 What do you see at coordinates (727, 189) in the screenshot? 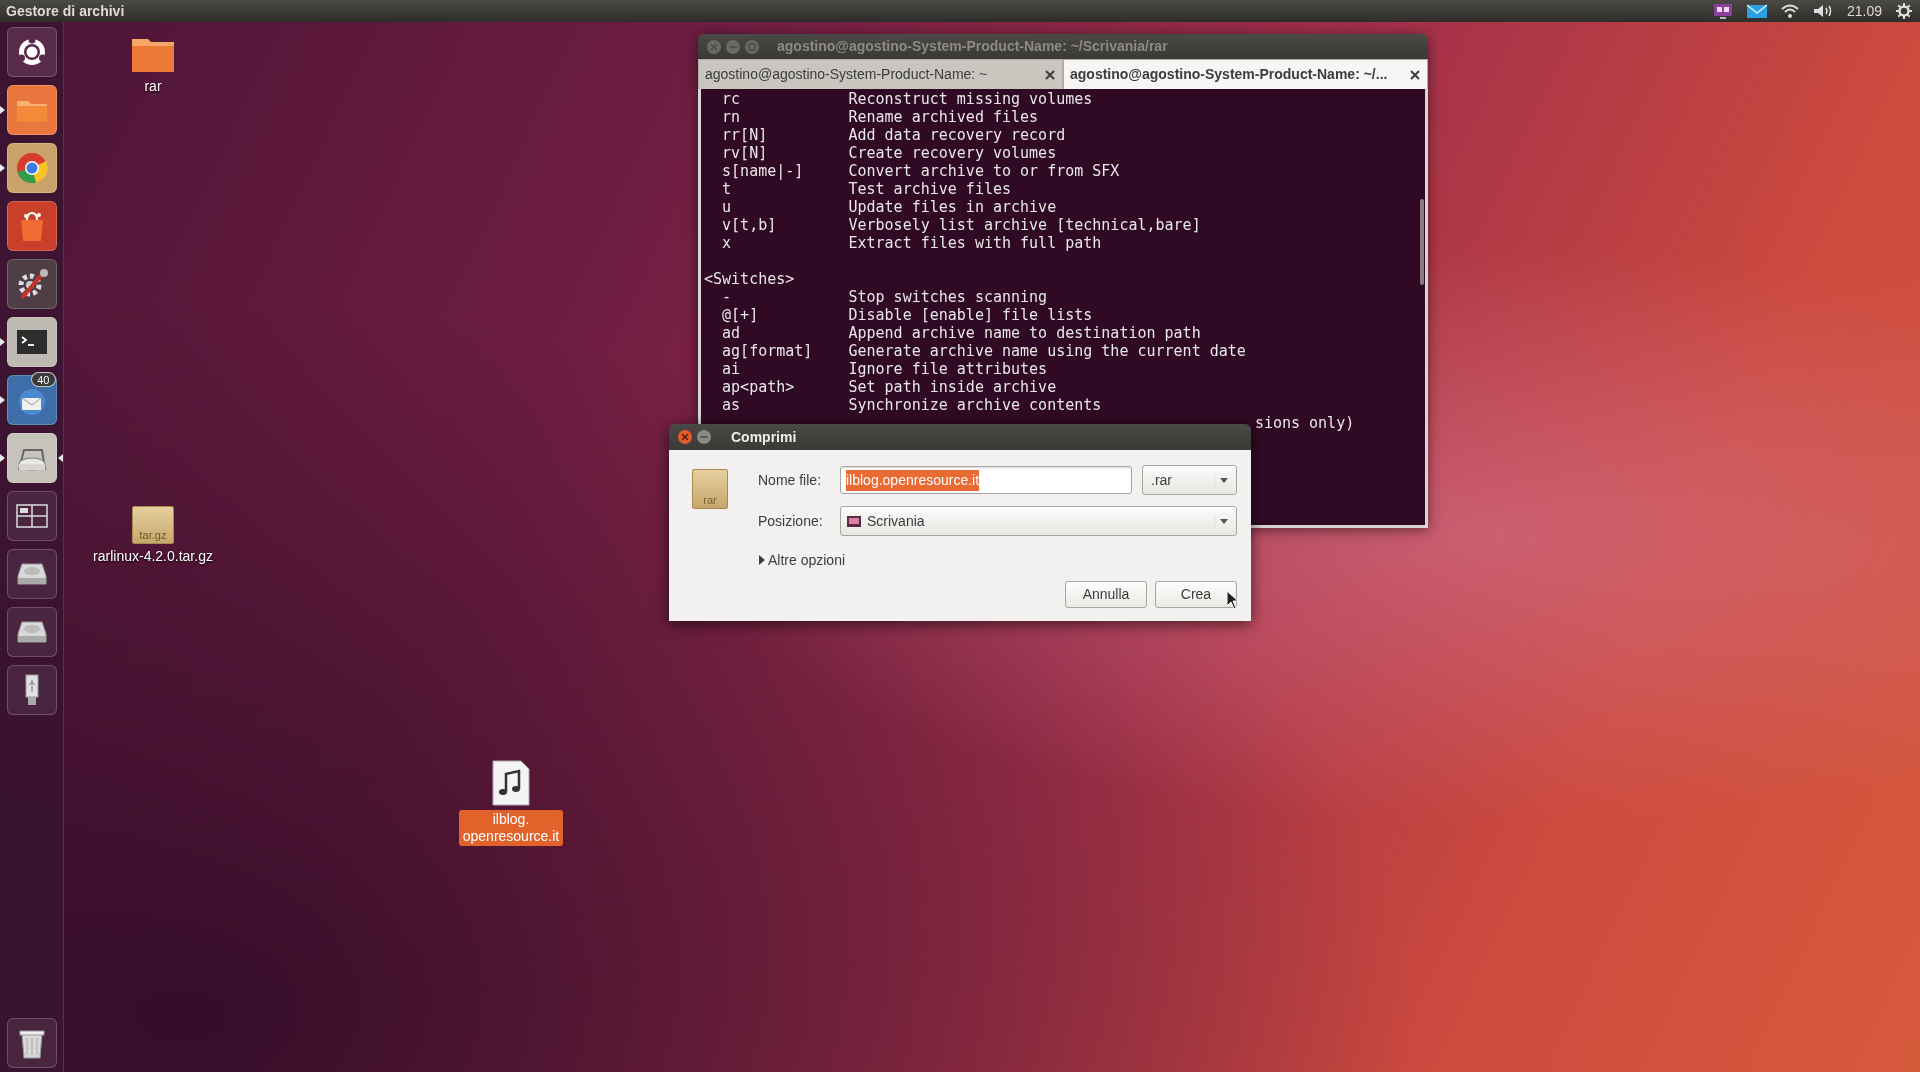
I see `command-text: t` at bounding box center [727, 189].